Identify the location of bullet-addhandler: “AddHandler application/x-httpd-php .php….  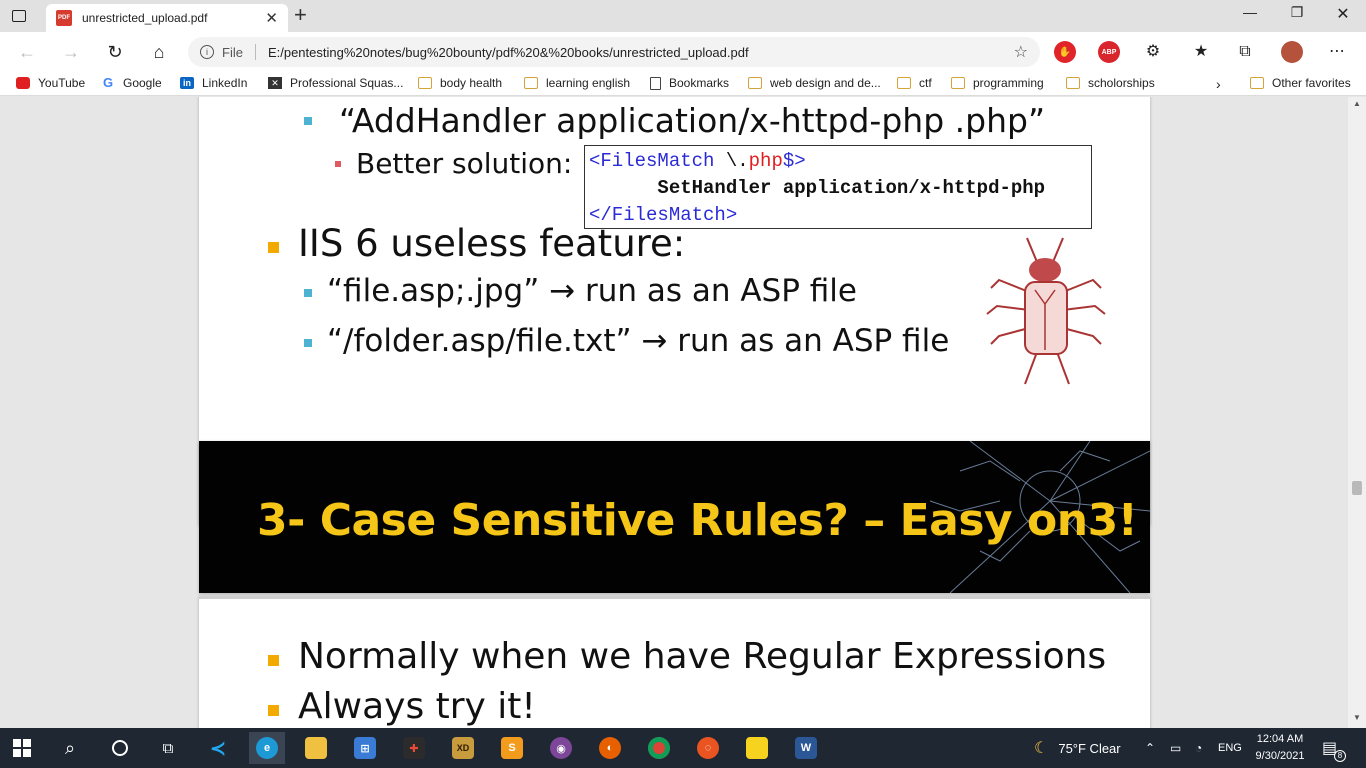
(692, 120).